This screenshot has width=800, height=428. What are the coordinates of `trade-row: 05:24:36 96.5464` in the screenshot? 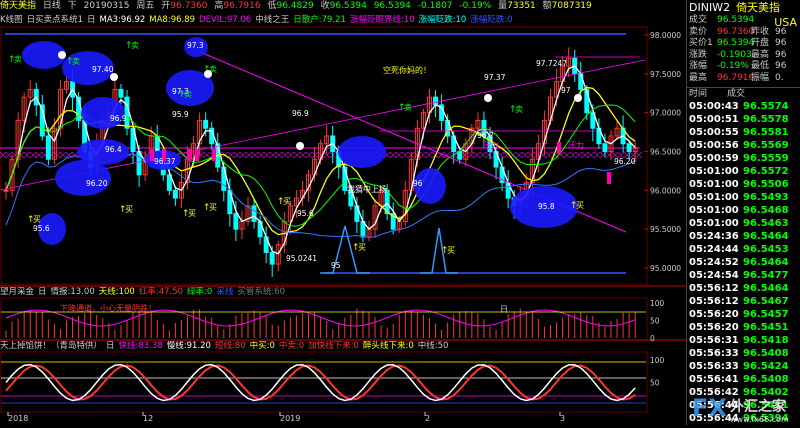 It's located at (743, 236).